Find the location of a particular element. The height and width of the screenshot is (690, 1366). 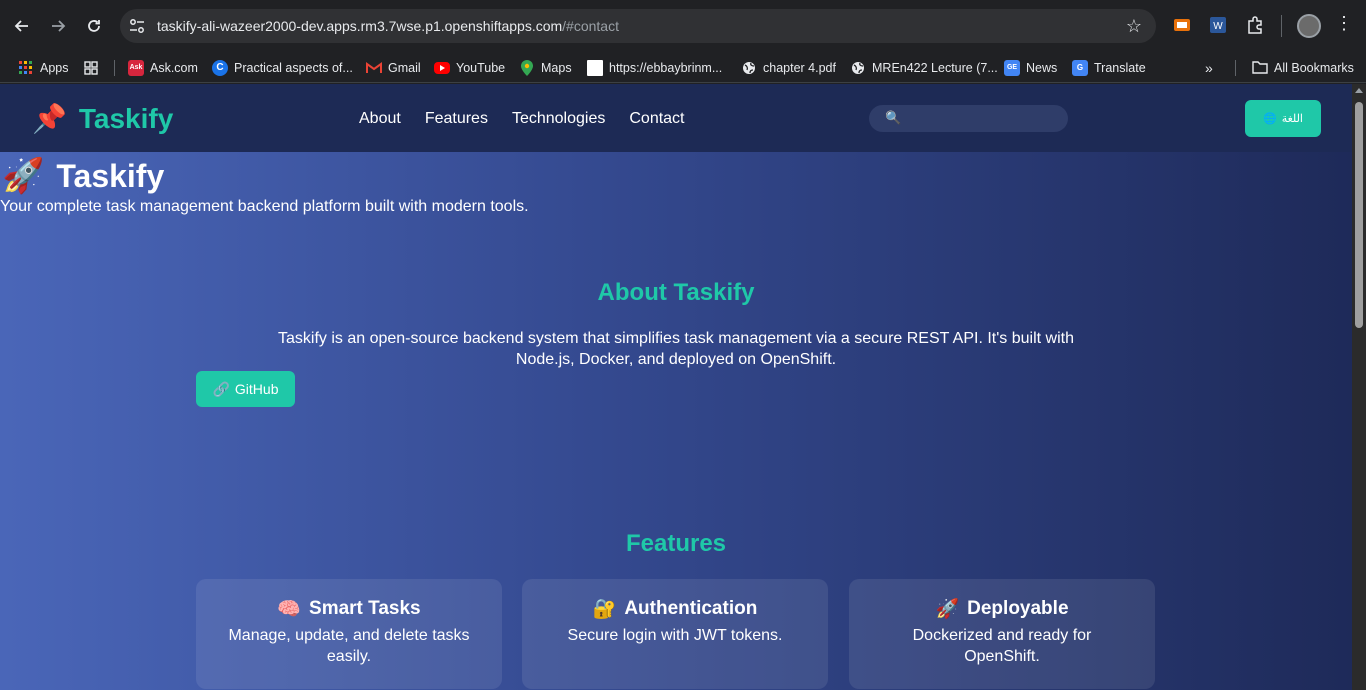

search-input: 🔍 is located at coordinates (968, 118).